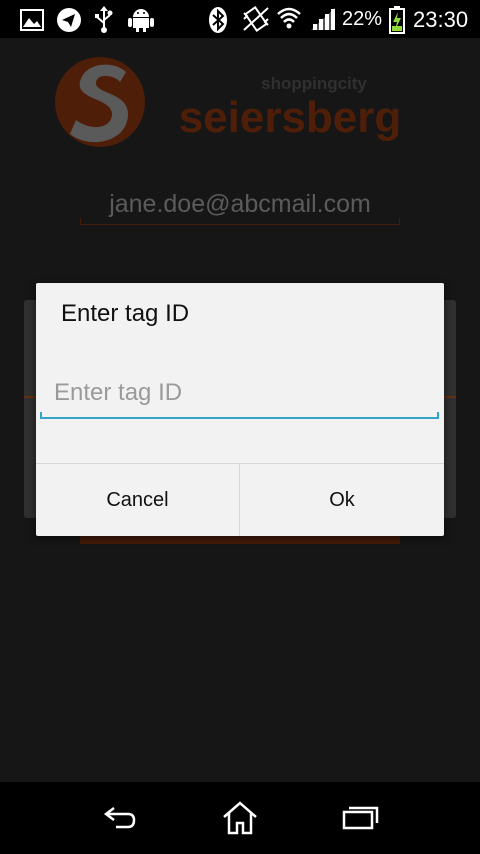 The image size is (480, 854). I want to click on back-icon, so click(119, 818).